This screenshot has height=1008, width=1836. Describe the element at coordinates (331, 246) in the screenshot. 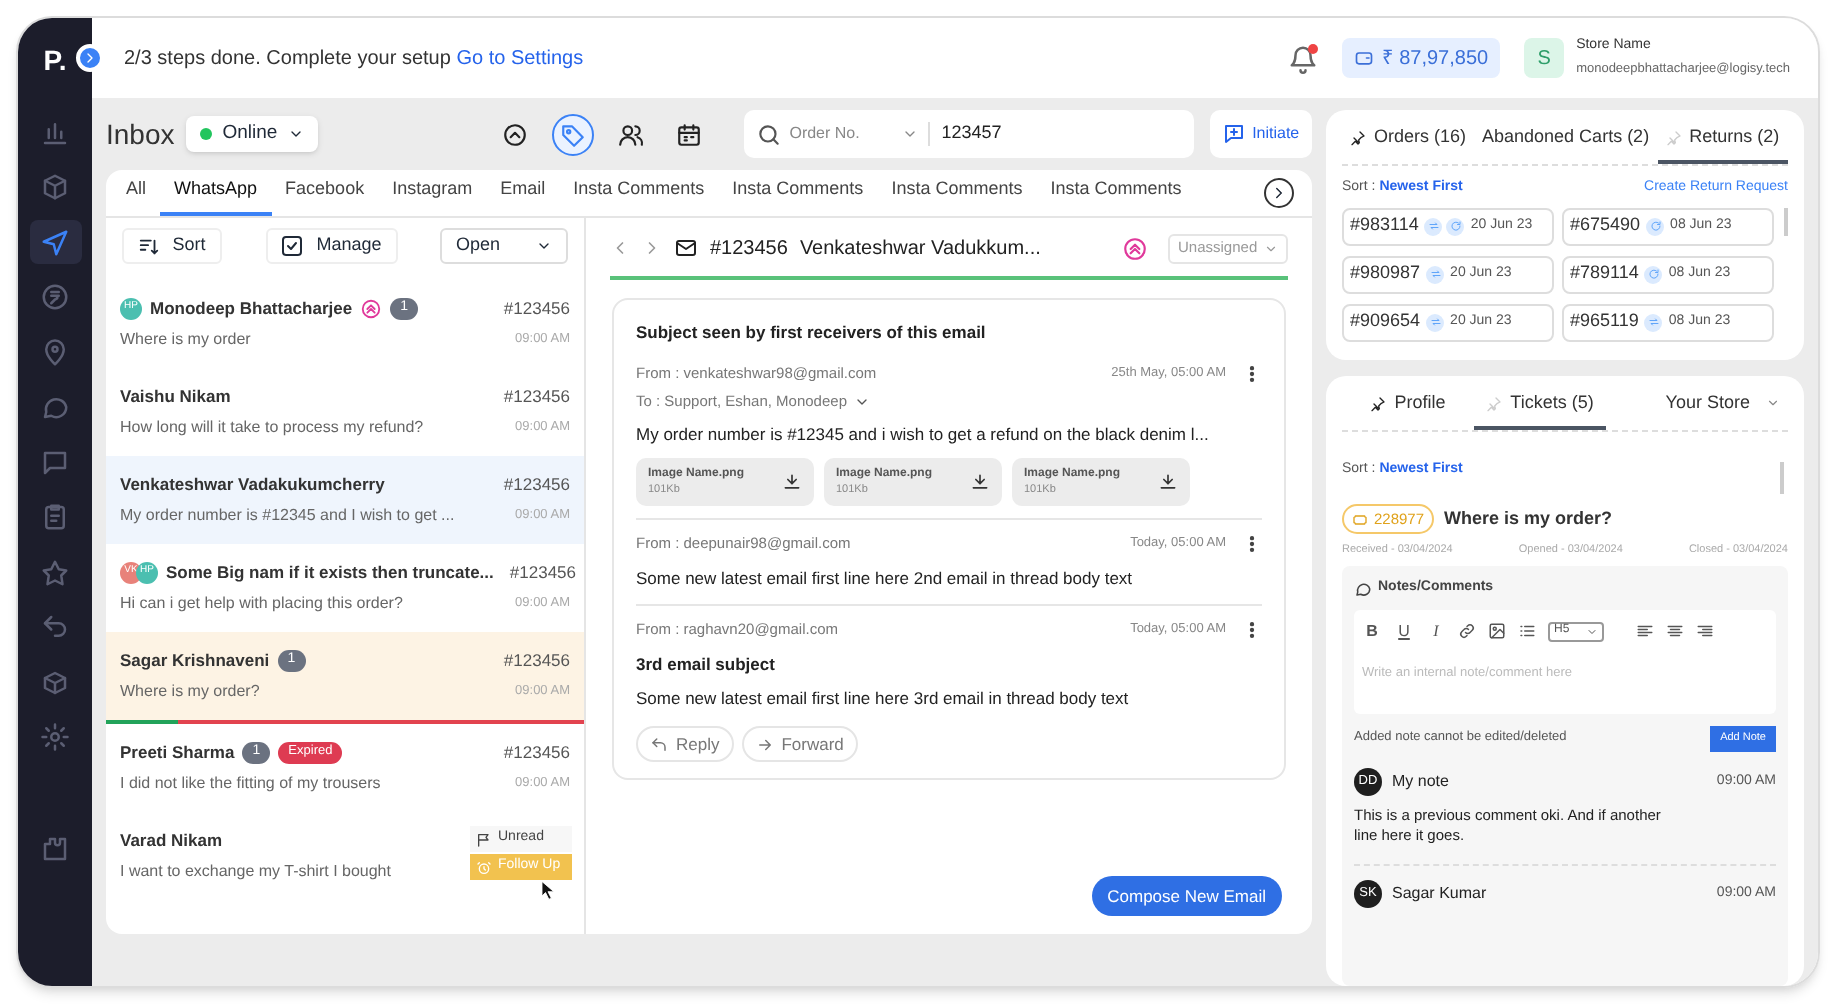

I see `manage-button: Manage` at that location.